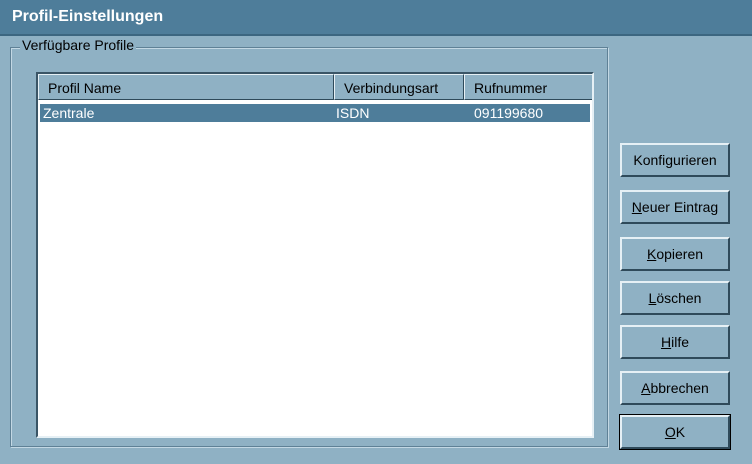 The width and height of the screenshot is (752, 464). I want to click on row-connection-type: ISDN, so click(353, 113).